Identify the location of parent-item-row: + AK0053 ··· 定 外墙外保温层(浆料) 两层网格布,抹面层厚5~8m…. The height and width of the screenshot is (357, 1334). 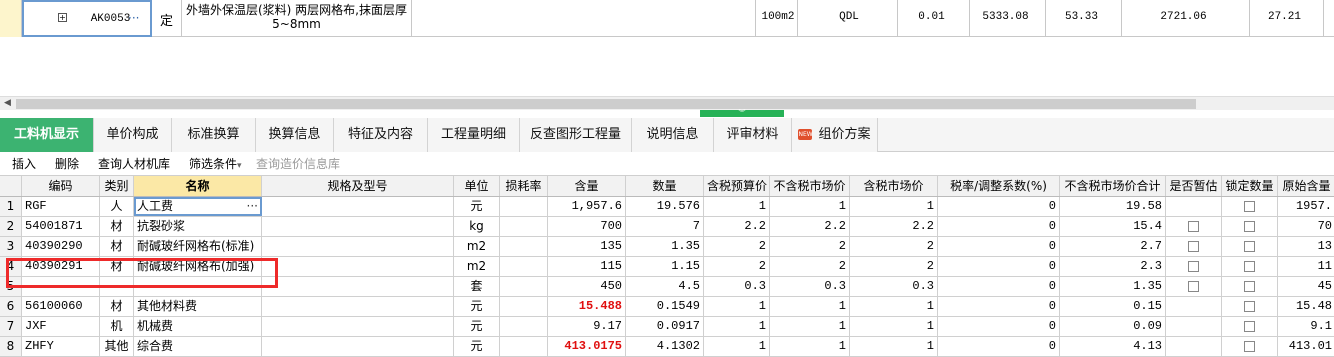
(667, 18).